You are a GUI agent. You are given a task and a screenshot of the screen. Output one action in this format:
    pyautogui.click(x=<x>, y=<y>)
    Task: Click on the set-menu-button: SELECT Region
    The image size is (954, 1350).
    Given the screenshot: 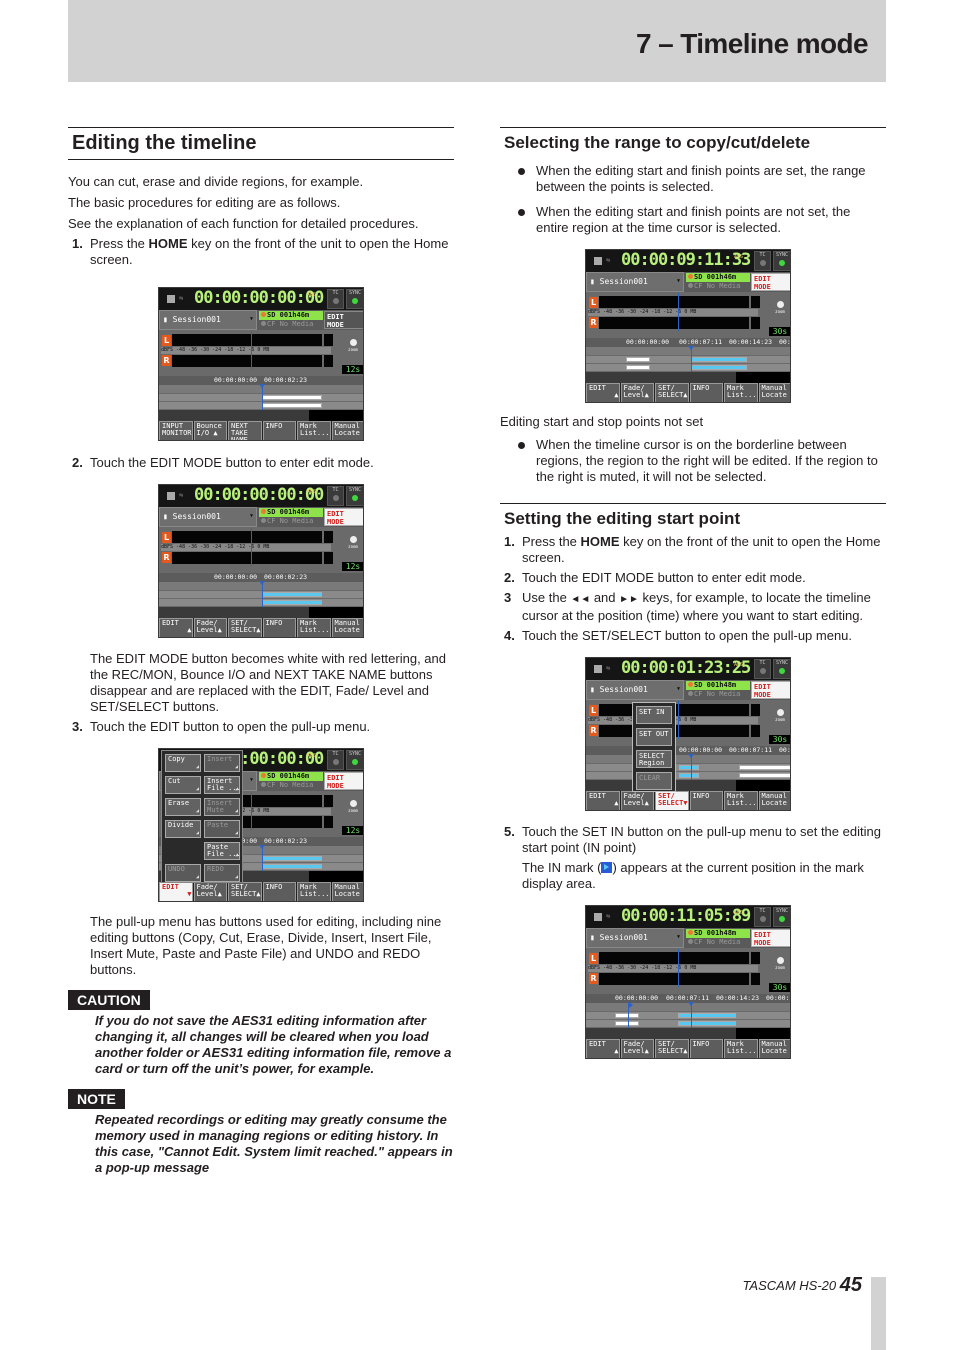 What is the action you would take?
    pyautogui.click(x=654, y=759)
    